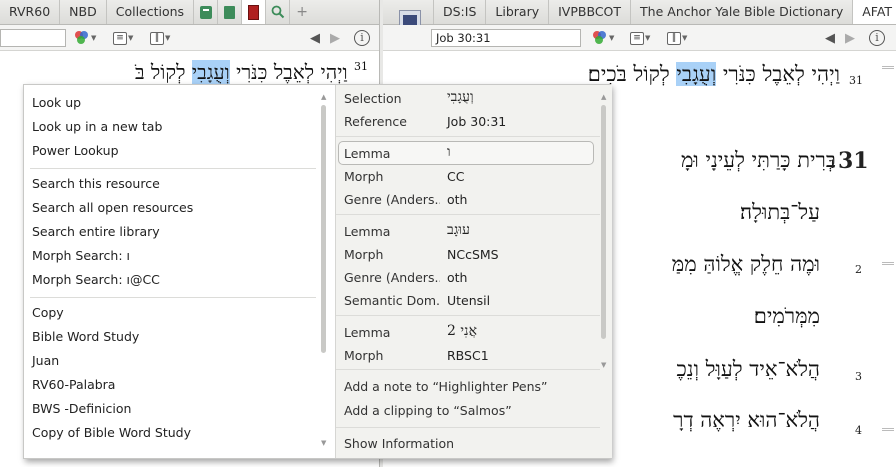 The height and width of the screenshot is (467, 896). I want to click on menu-item-bws-definicion: BWS -Definicion, so click(81, 408).